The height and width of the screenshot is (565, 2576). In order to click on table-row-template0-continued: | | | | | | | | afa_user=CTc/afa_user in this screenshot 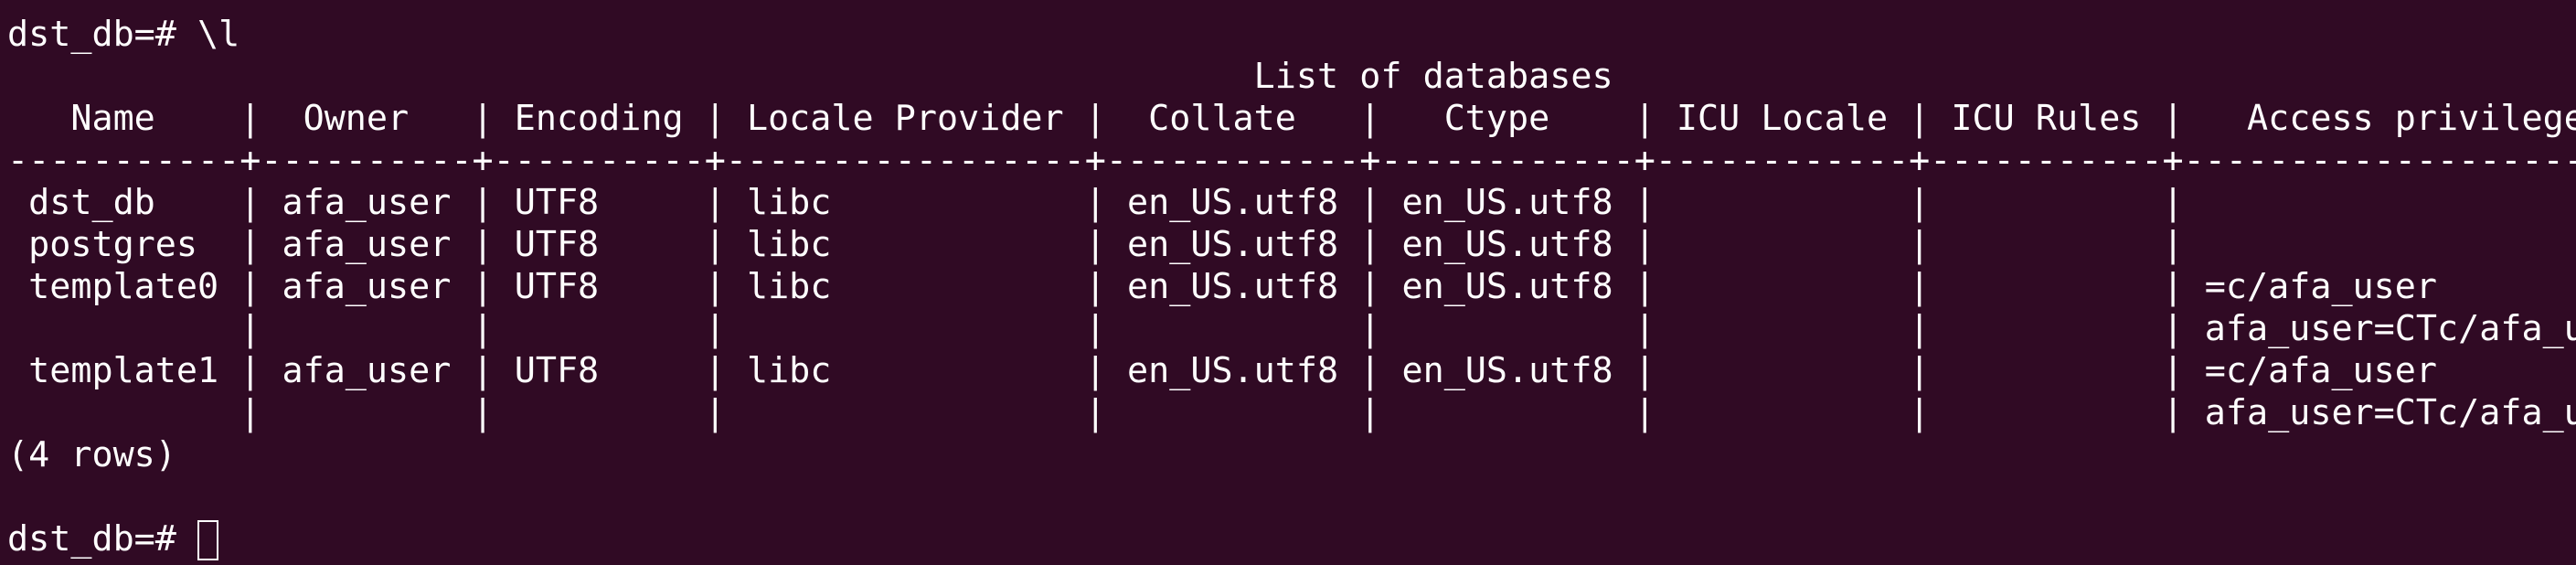, I will do `click(1291, 328)`.